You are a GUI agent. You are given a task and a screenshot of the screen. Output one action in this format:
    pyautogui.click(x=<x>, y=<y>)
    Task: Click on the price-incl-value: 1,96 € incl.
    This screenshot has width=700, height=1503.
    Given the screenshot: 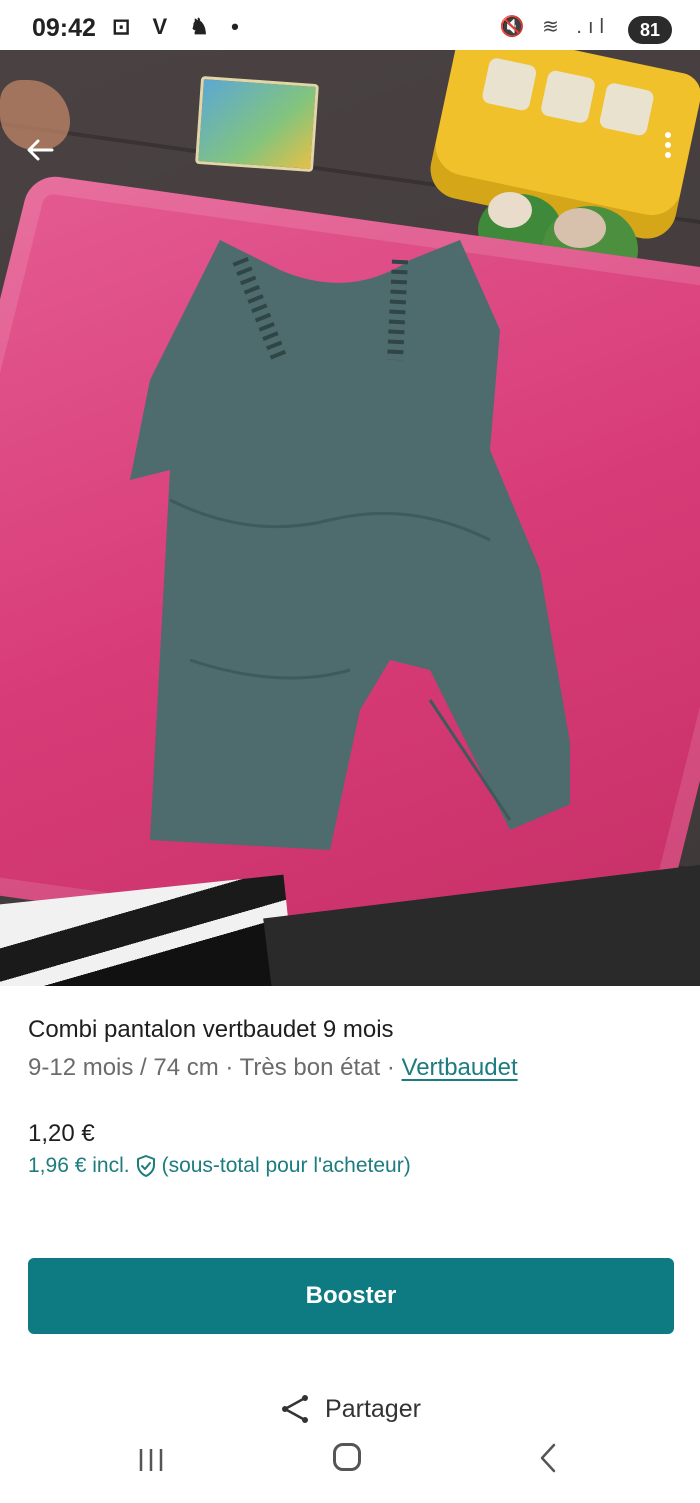 What is the action you would take?
    pyautogui.click(x=79, y=1165)
    